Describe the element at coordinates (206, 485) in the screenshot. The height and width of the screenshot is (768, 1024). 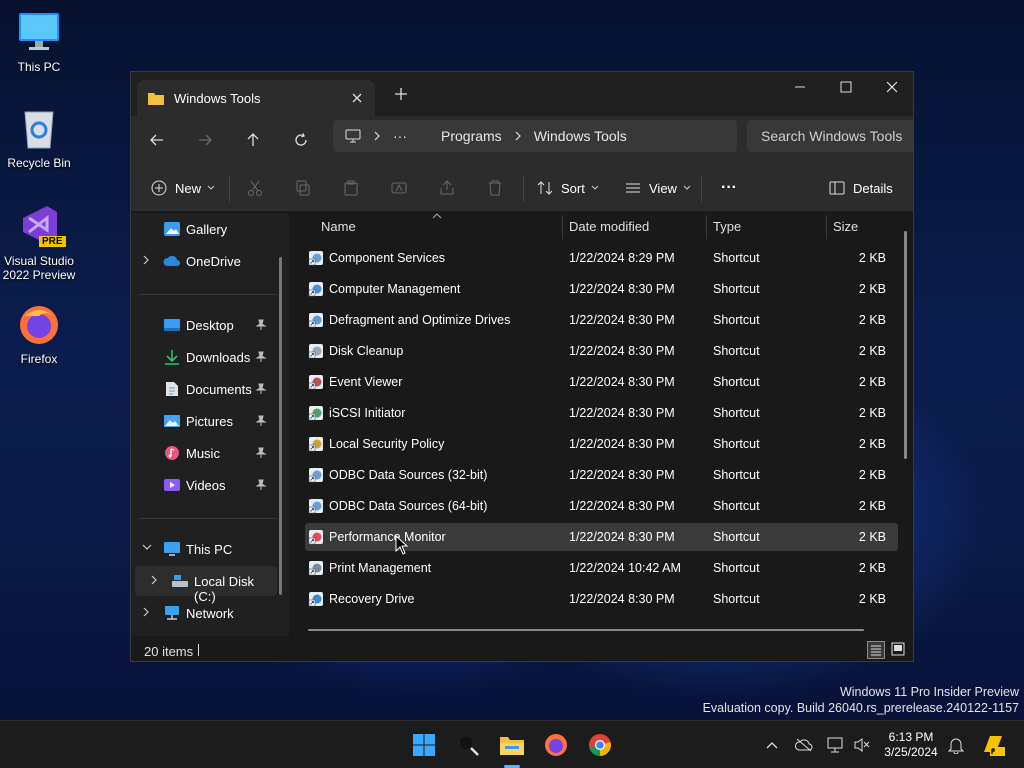
I see `nav-item-videos: Videos` at that location.